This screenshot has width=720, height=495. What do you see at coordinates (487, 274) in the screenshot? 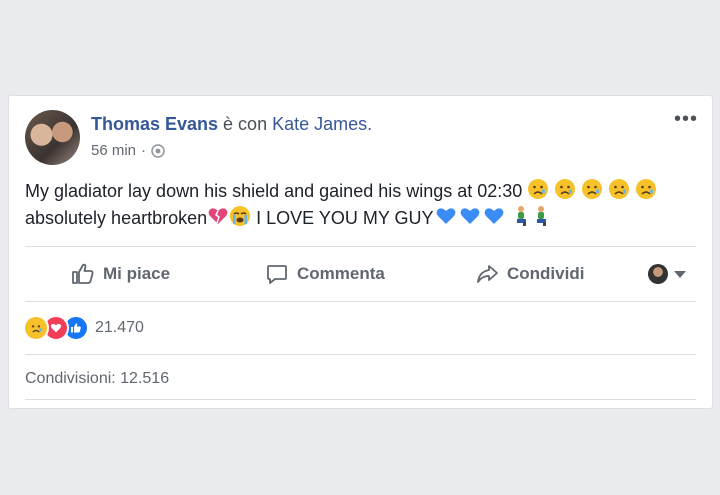
I see `share-arrow-icon` at bounding box center [487, 274].